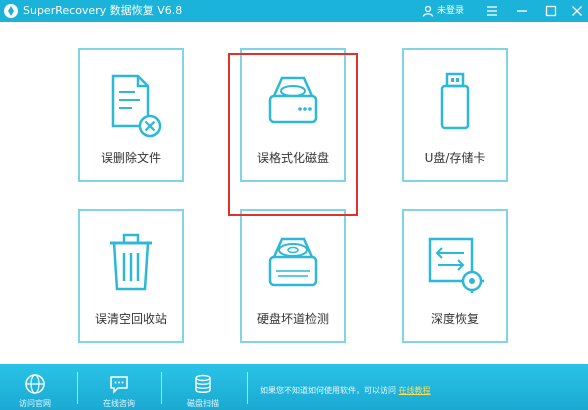 The image size is (588, 410). Describe the element at coordinates (119, 403) in the screenshot. I see `footer-label: 在线咨询` at that location.